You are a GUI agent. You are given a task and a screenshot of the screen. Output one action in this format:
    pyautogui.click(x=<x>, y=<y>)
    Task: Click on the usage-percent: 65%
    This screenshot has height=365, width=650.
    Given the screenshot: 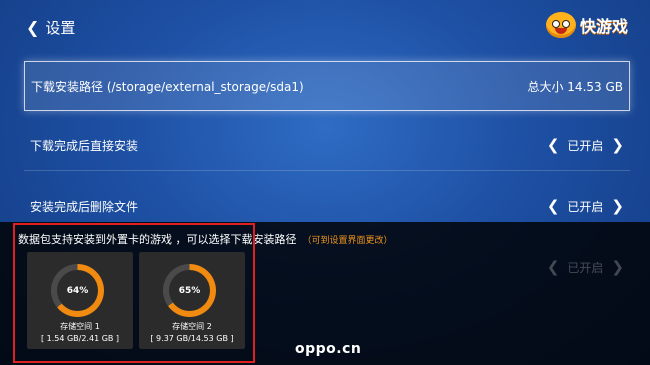 What is the action you would take?
    pyautogui.click(x=189, y=290)
    